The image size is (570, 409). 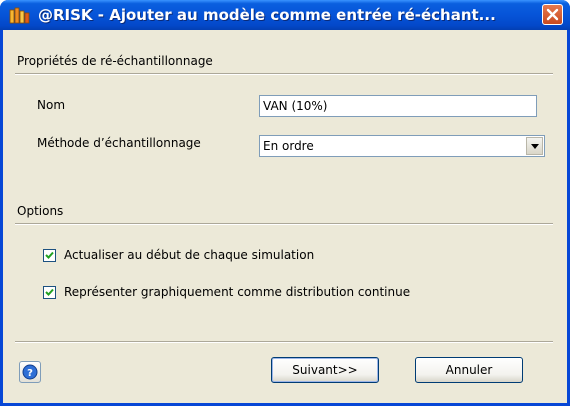 I want to click on properties-separator, so click(x=284, y=74).